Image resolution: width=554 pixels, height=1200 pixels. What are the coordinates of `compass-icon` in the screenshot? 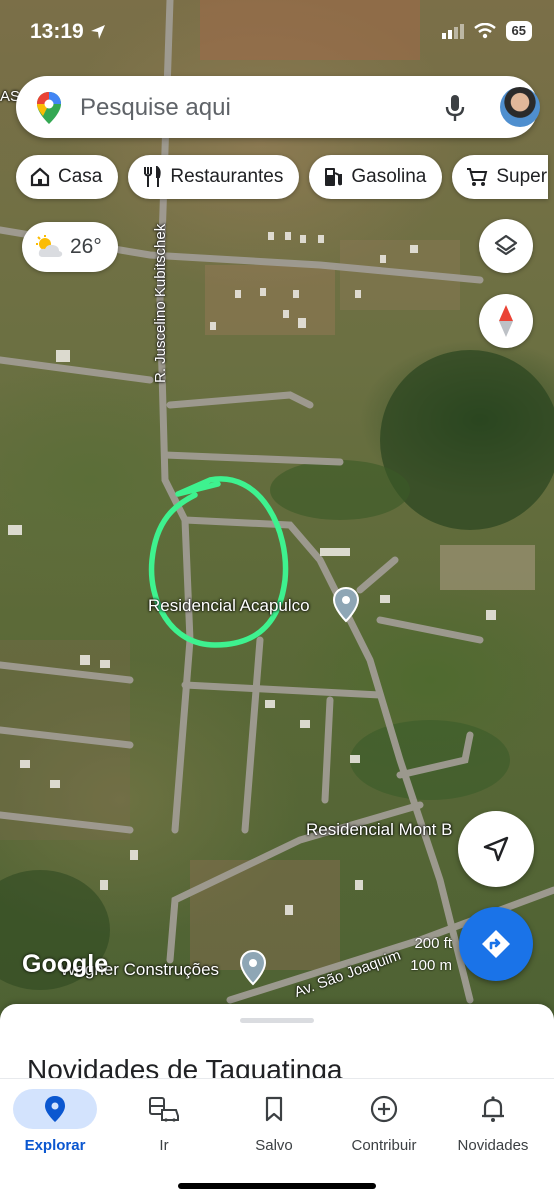 It's located at (506, 321).